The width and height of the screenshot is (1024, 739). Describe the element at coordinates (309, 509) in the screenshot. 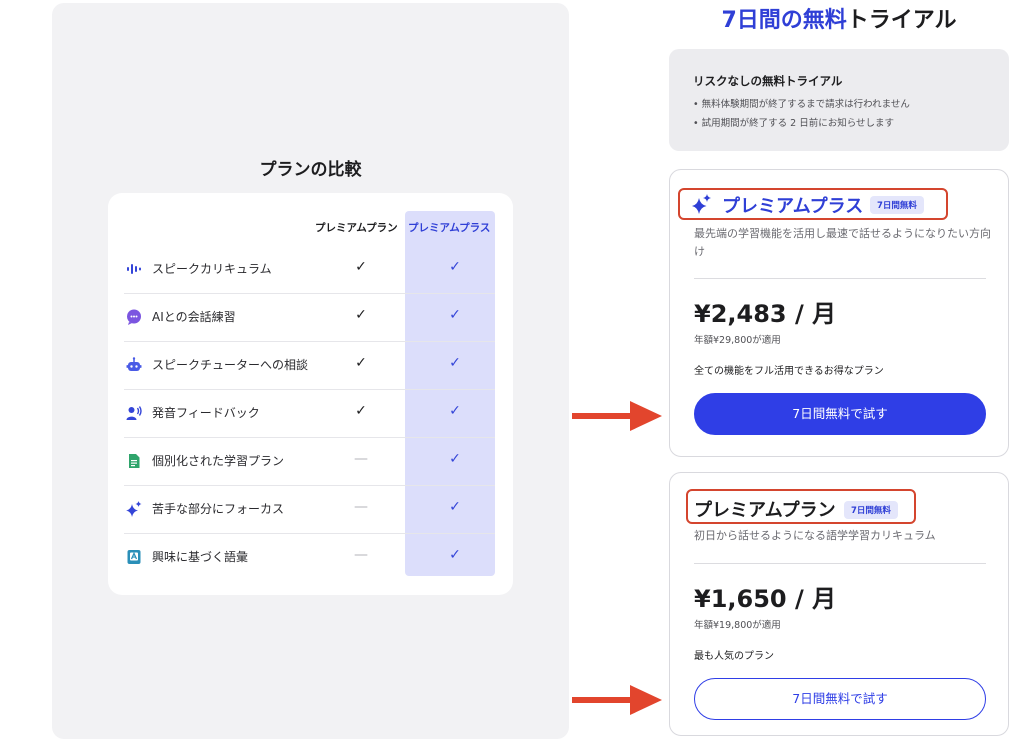

I see `feature-row: 苦手な部分にフォーカス — ✓` at that location.